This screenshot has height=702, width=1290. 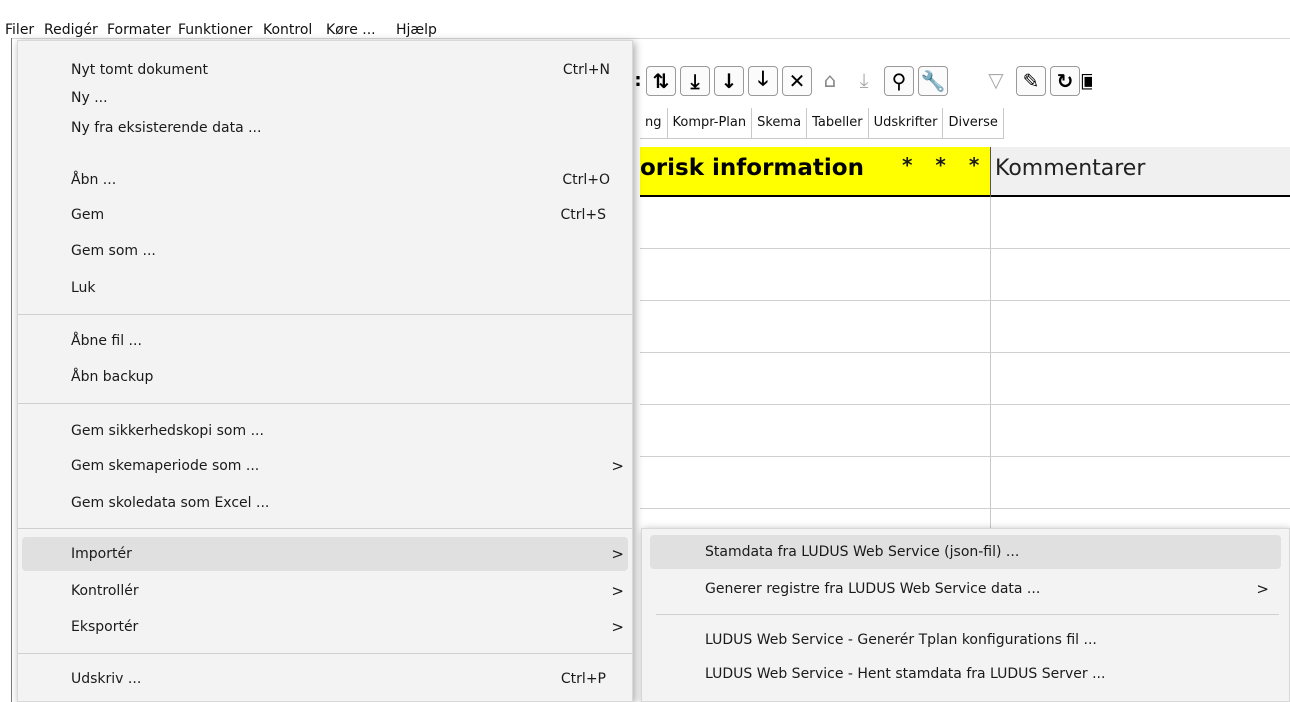 What do you see at coordinates (416, 30) in the screenshot?
I see `menu-hjaelp: Hjælp` at bounding box center [416, 30].